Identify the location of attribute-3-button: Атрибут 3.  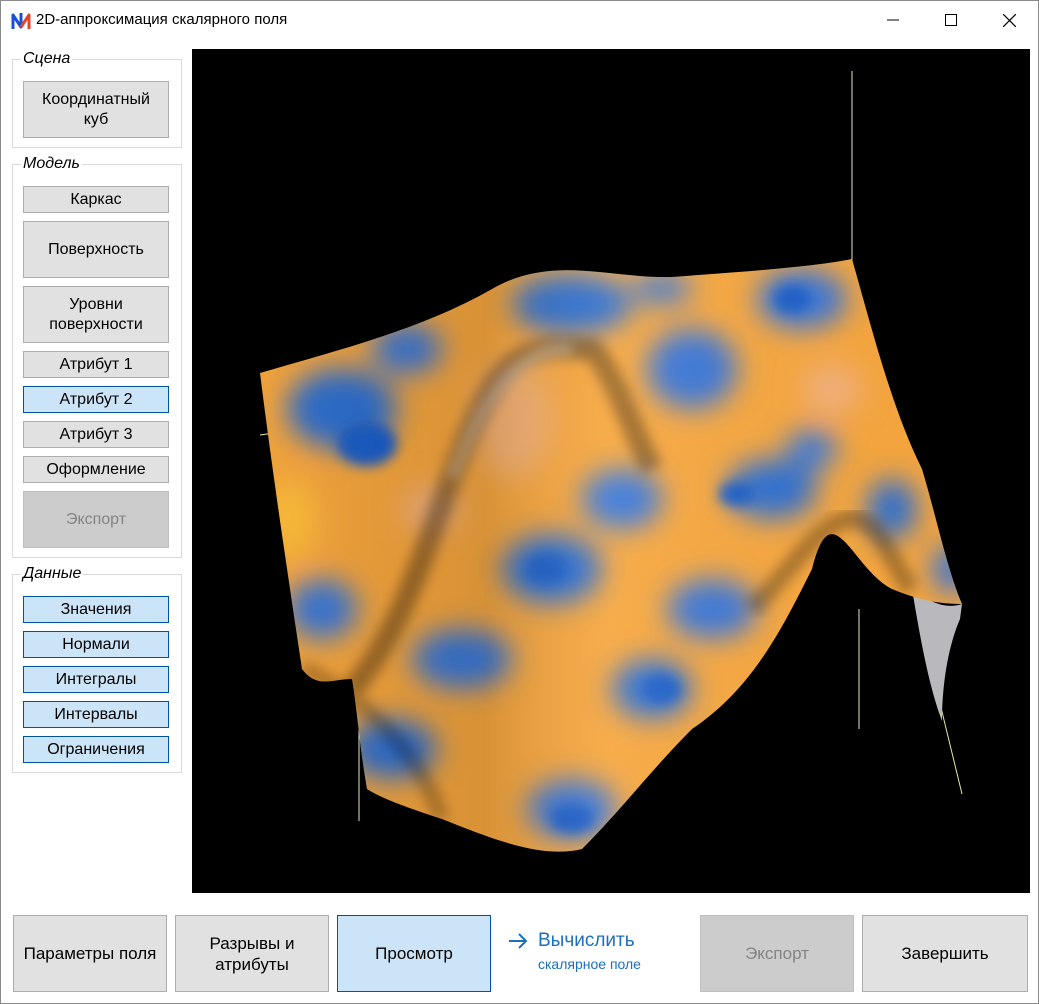
(96, 434).